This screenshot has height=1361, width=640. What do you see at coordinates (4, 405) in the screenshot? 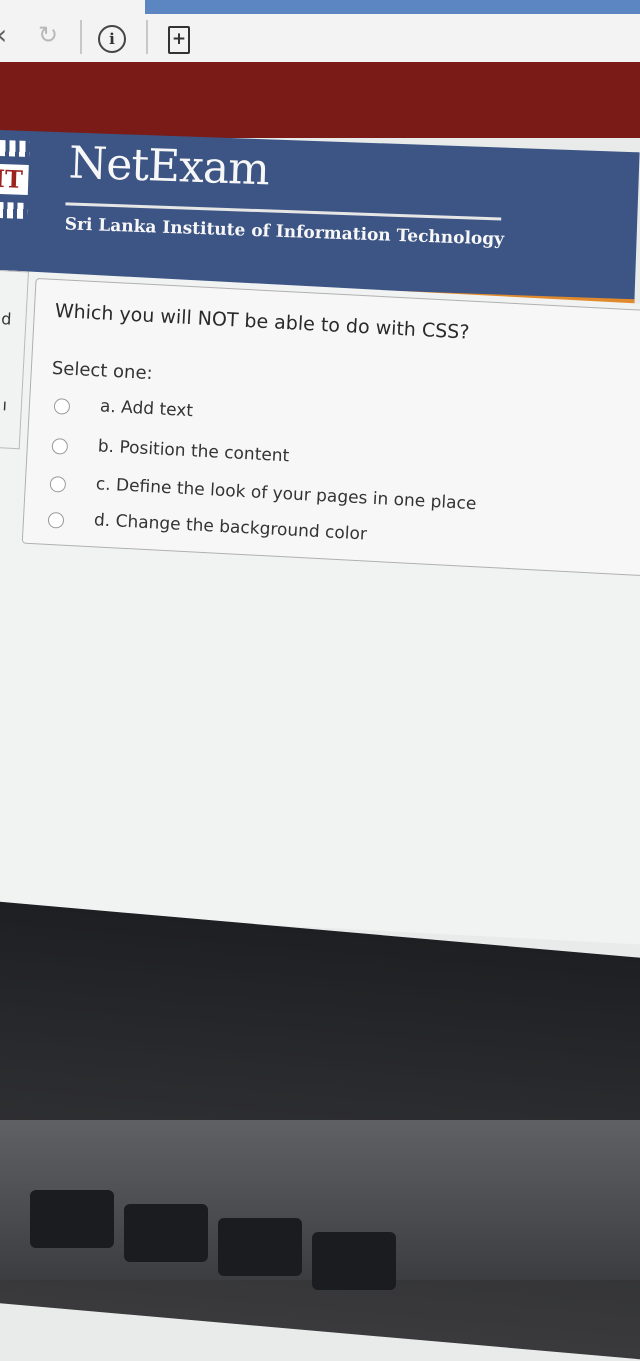
I see `nav-fragment-text: ı` at bounding box center [4, 405].